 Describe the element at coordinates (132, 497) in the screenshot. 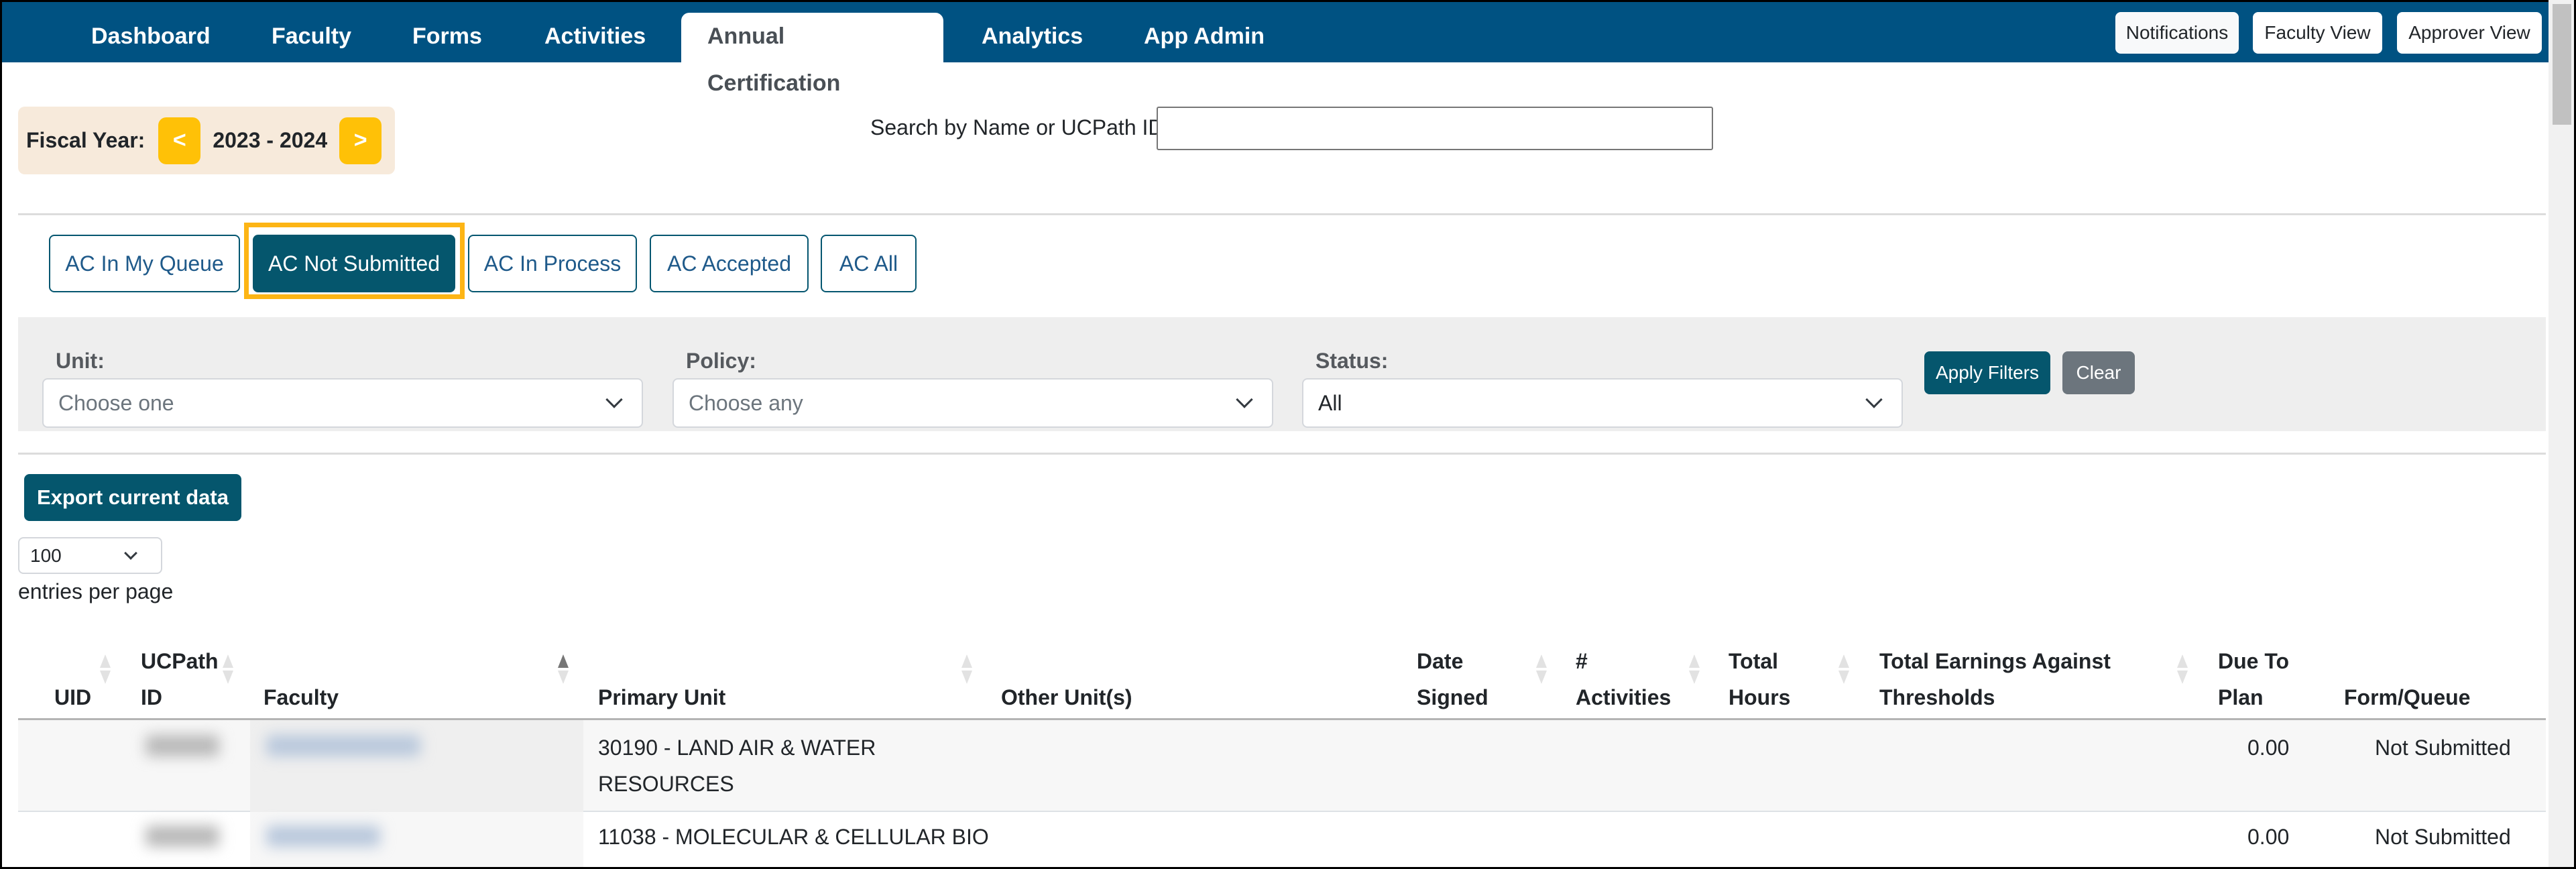

I see `export-current-data-button: Export current data` at that location.